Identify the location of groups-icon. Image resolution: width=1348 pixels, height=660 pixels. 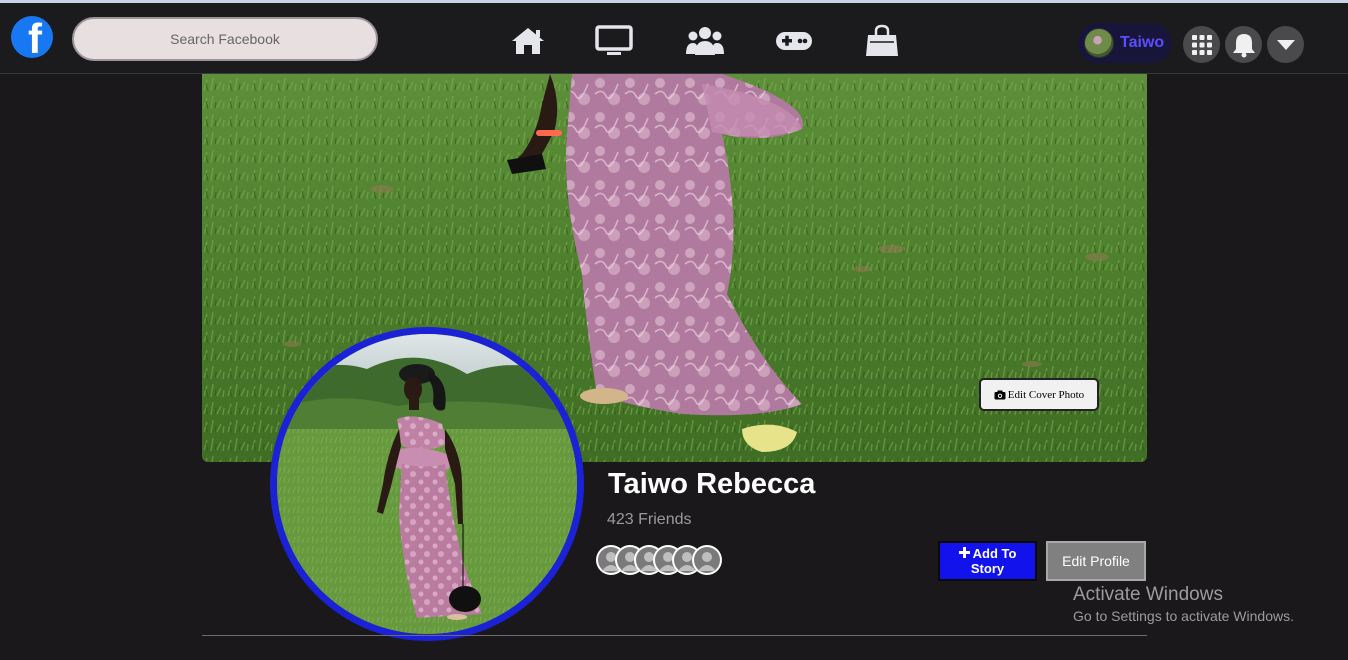
(705, 41).